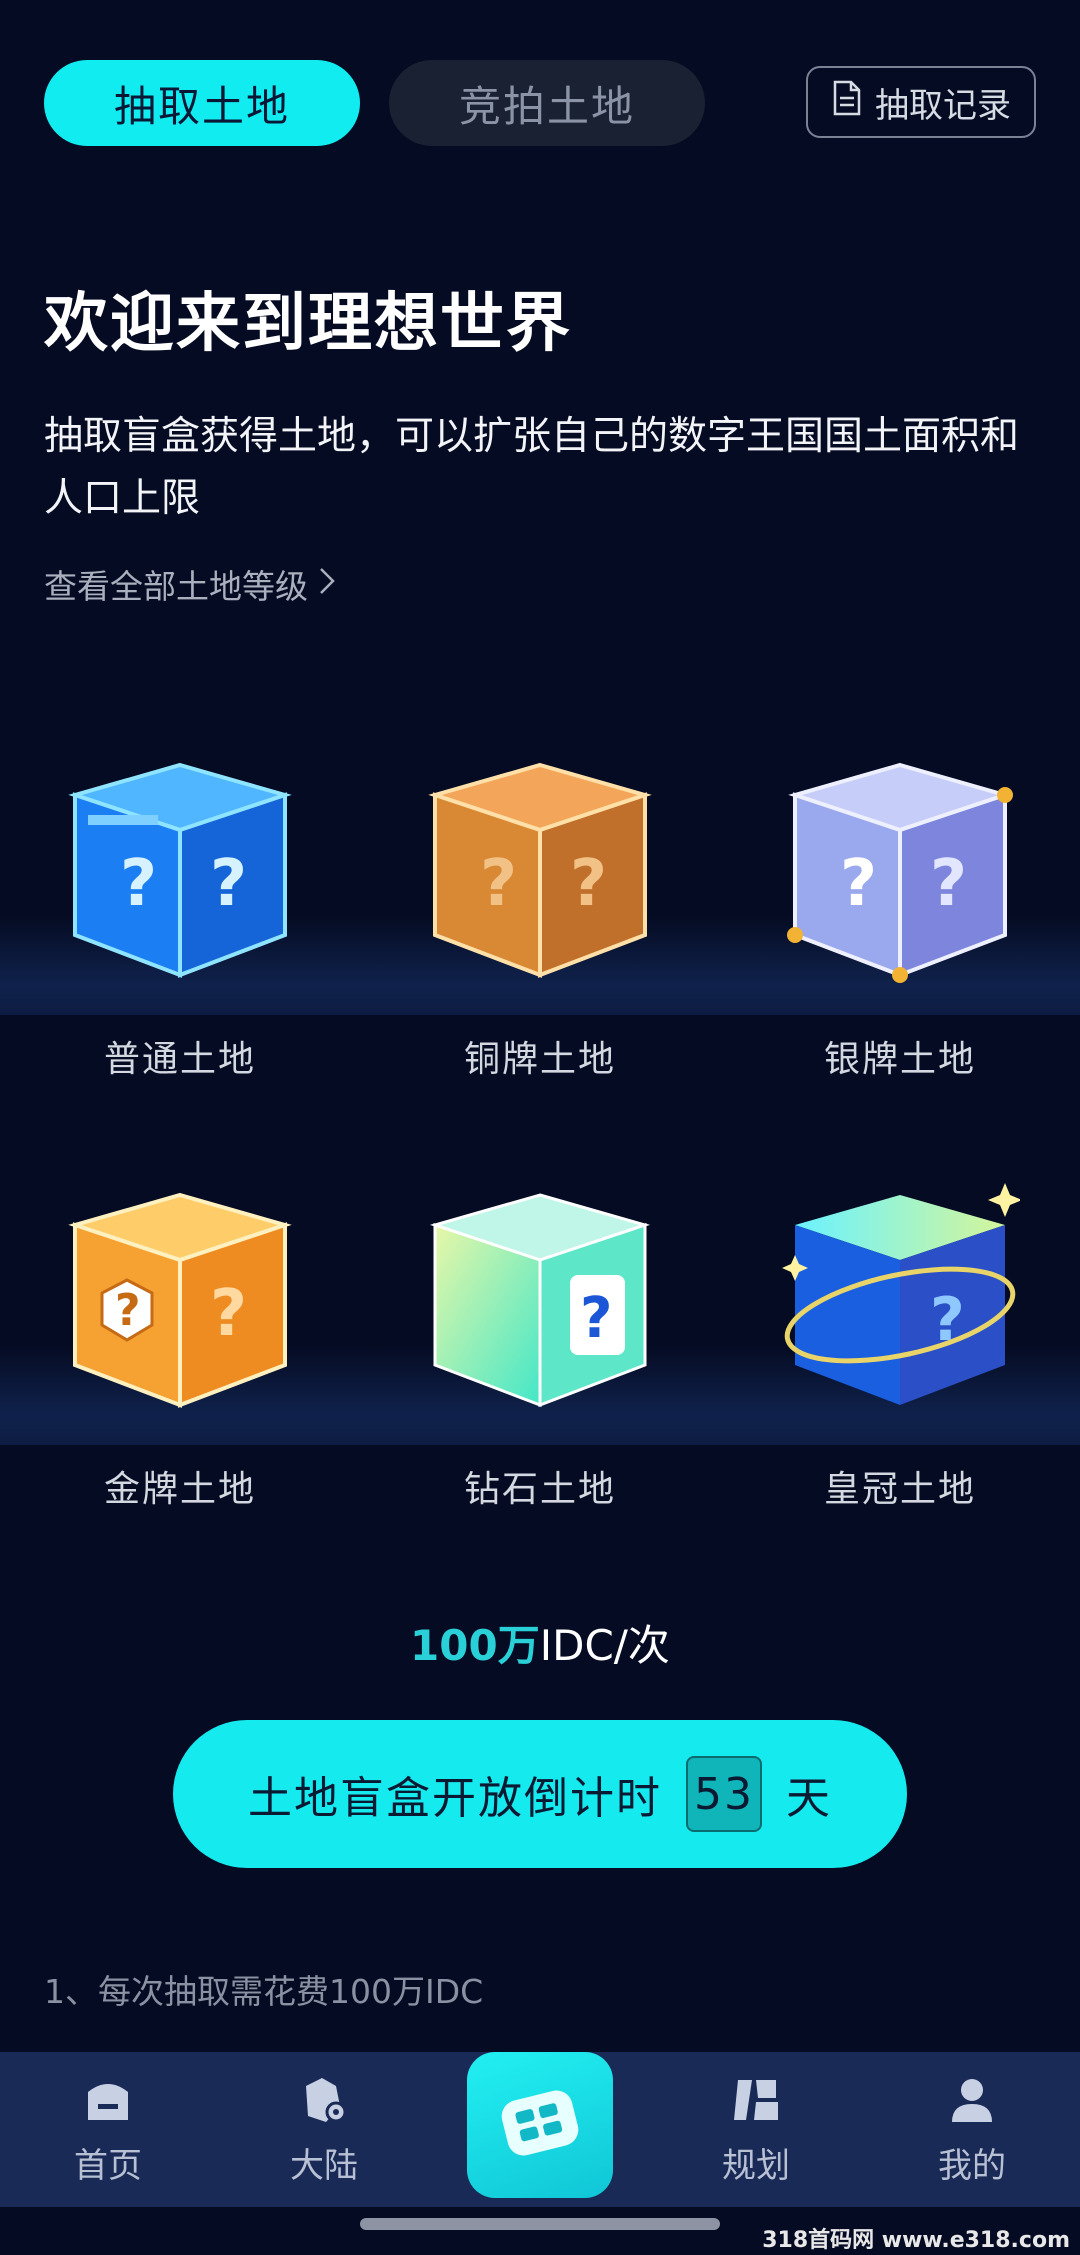 The height and width of the screenshot is (2255, 1080). What do you see at coordinates (324, 2102) in the screenshot?
I see `map-pin-icon` at bounding box center [324, 2102].